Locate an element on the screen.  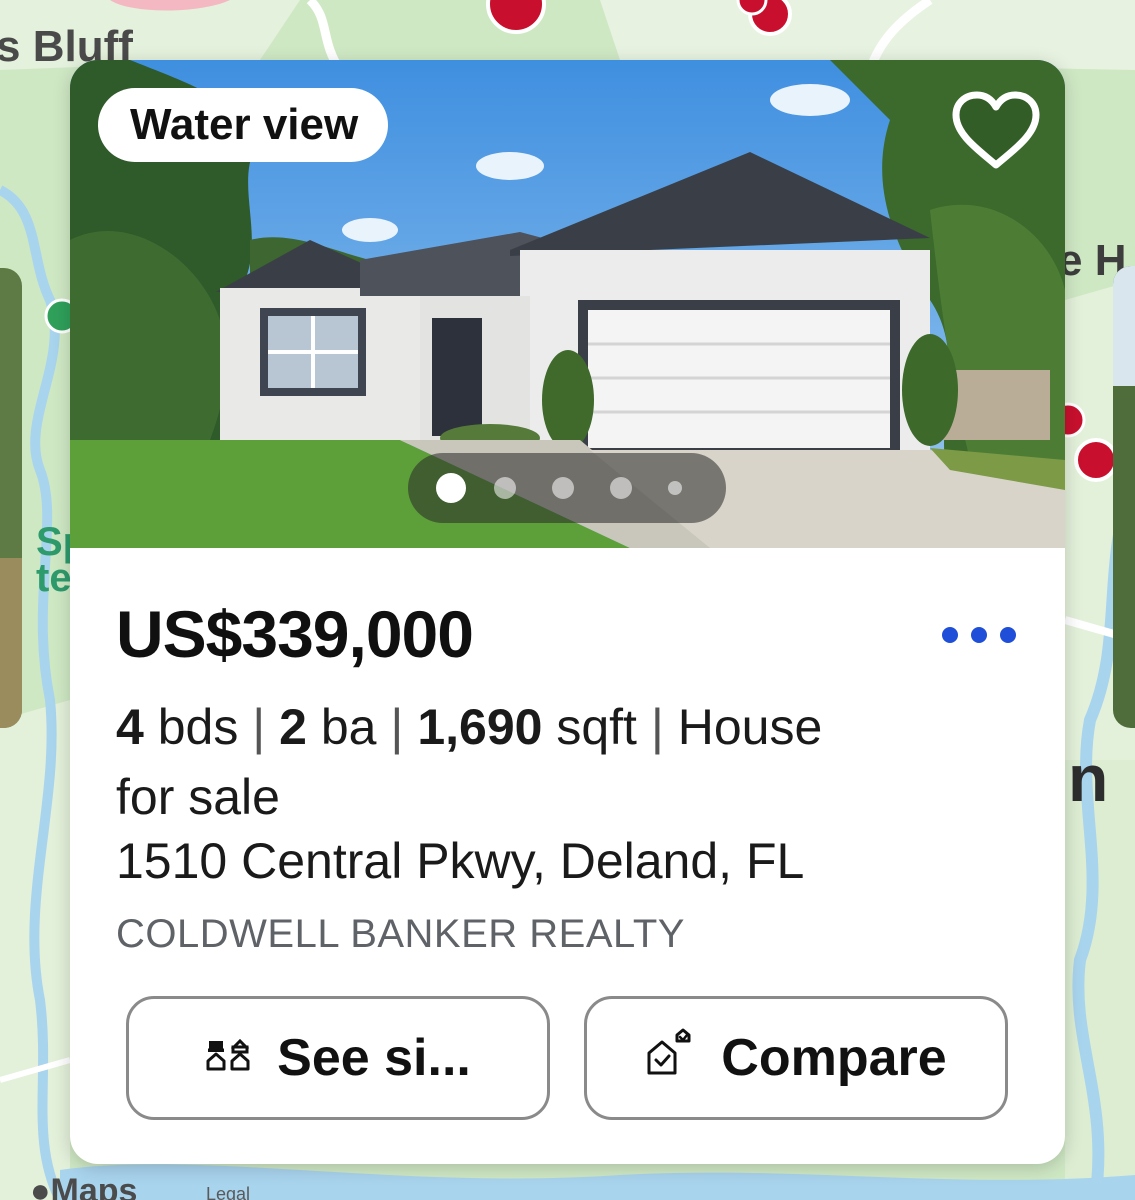
next-listing-card is located at coordinates (1124, 497).